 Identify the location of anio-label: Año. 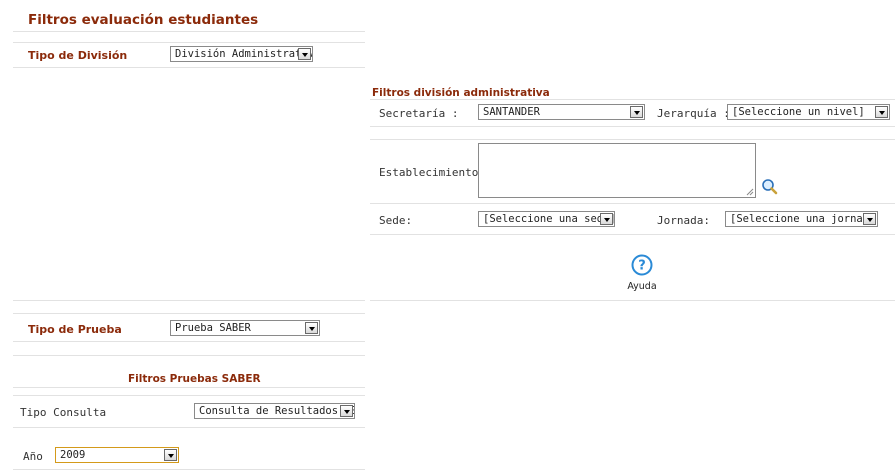
(33, 456).